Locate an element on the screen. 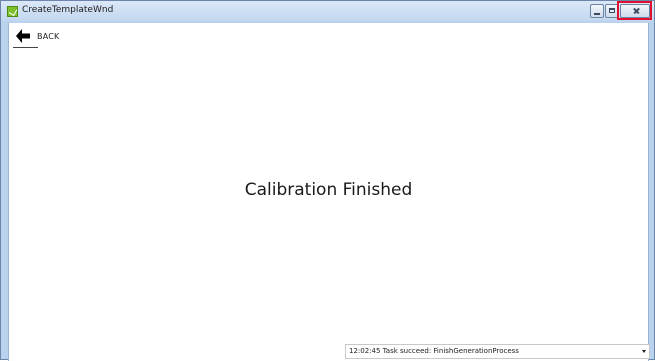 The height and width of the screenshot is (361, 655). status-message: Calibration Finished is located at coordinates (328, 190).